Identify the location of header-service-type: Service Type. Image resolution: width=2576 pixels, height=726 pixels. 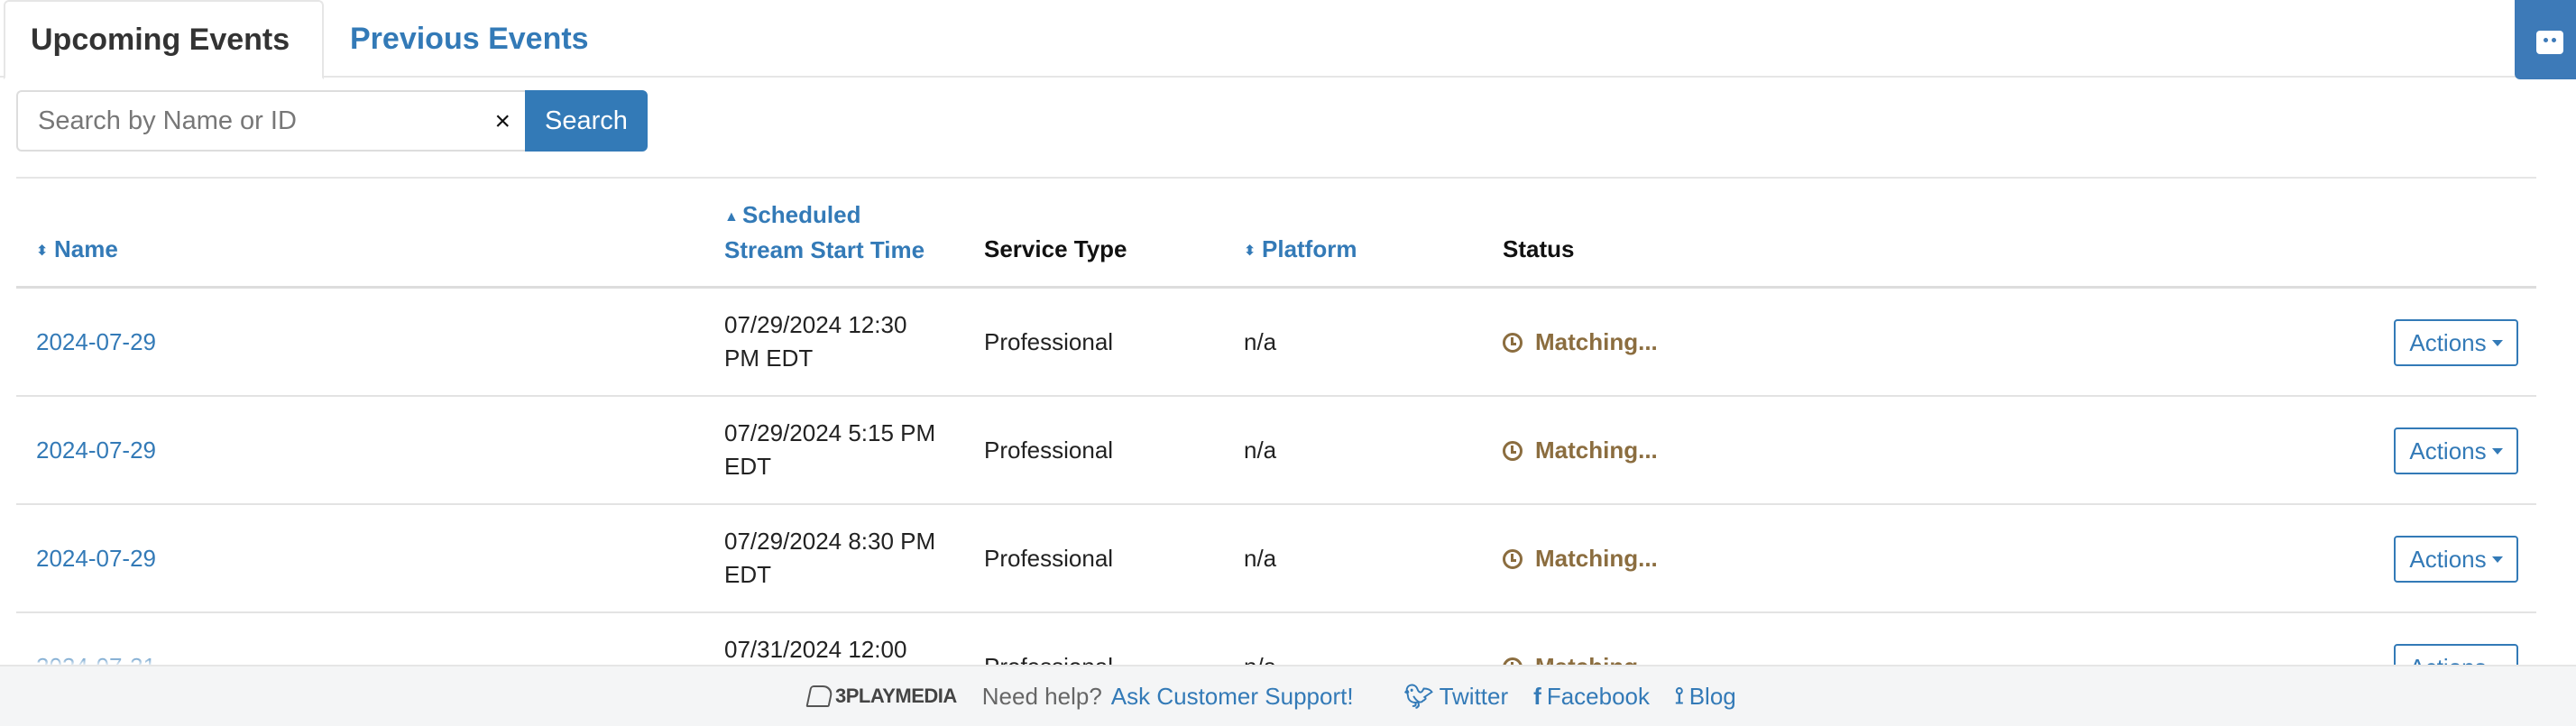
(1055, 248).